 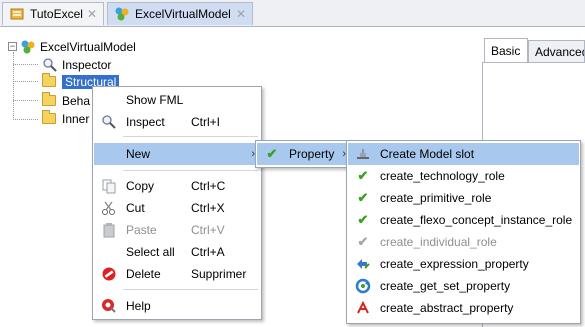 I want to click on menu-item-create-get-set-property: create_get_set_property, so click(x=463, y=286).